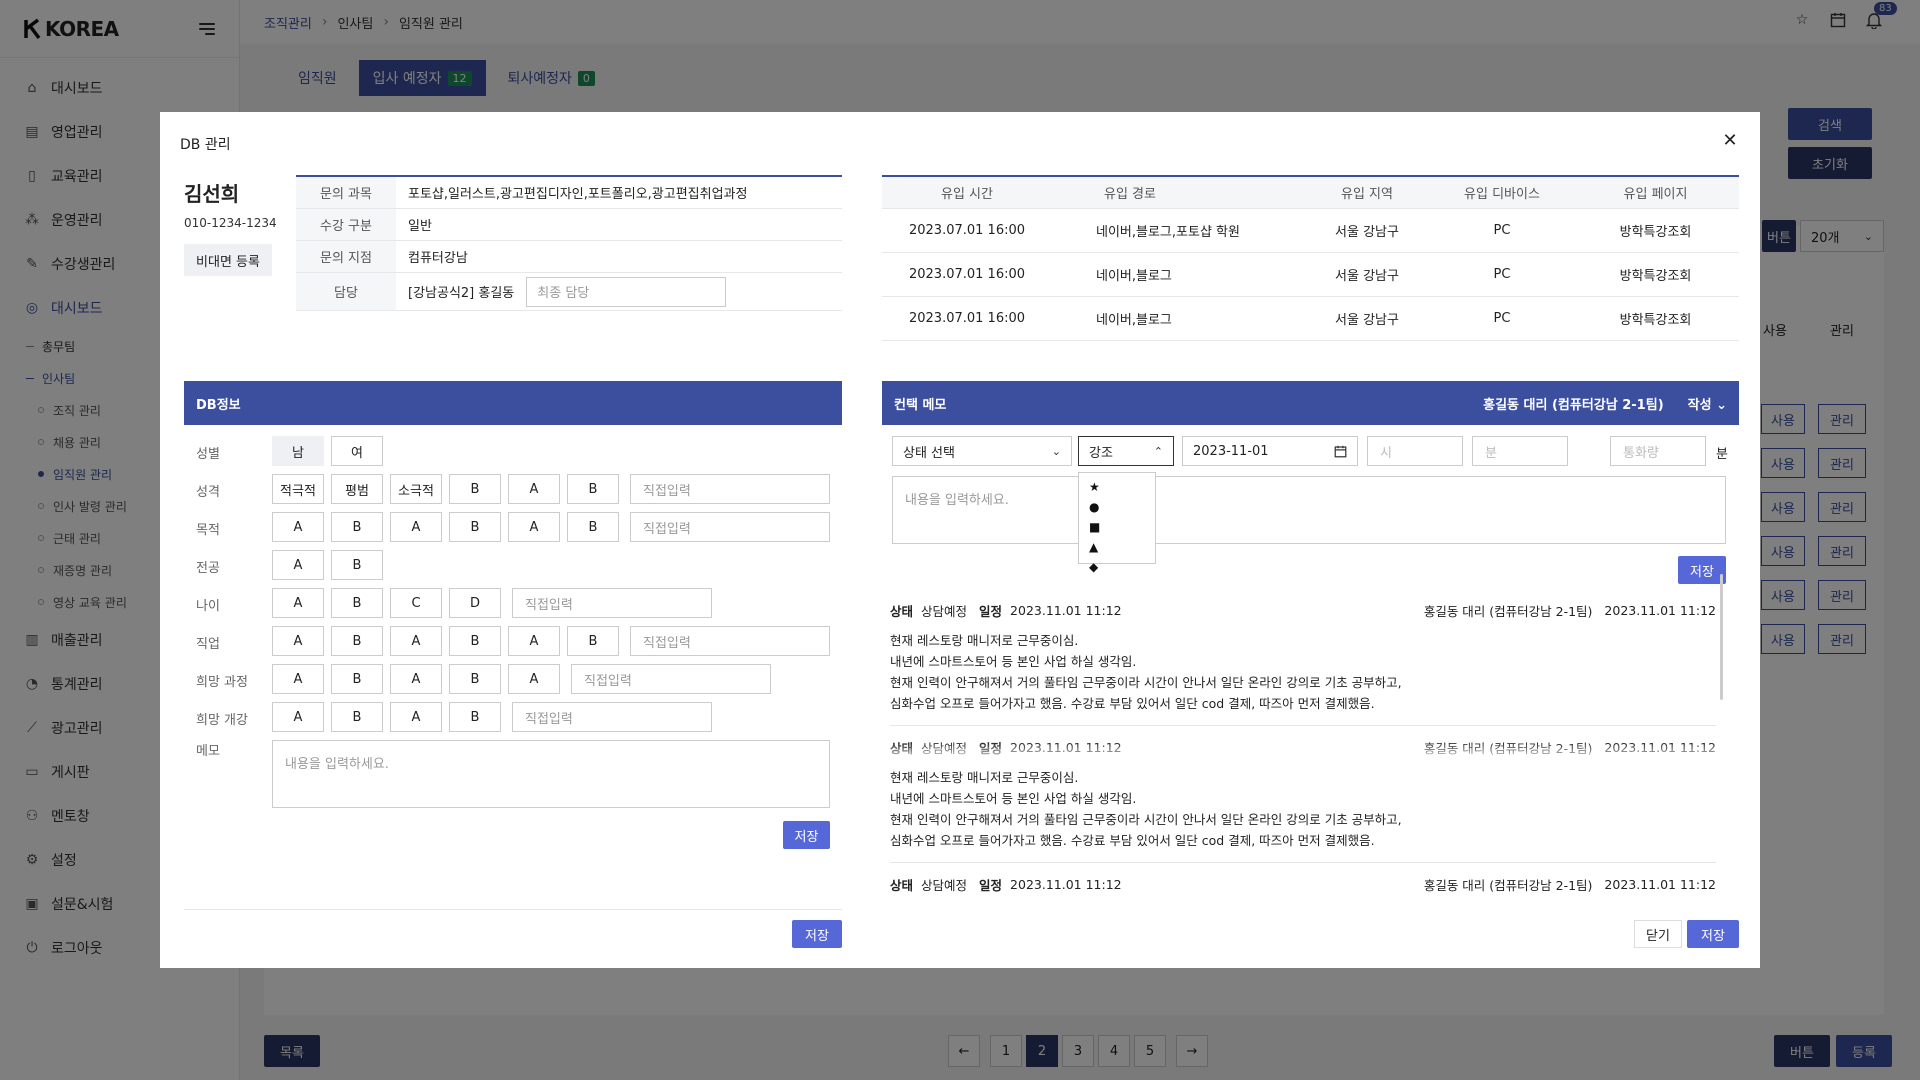 Image resolution: width=1920 pixels, height=1080 pixels. Describe the element at coordinates (475, 603) in the screenshot. I see `option-button: D` at that location.